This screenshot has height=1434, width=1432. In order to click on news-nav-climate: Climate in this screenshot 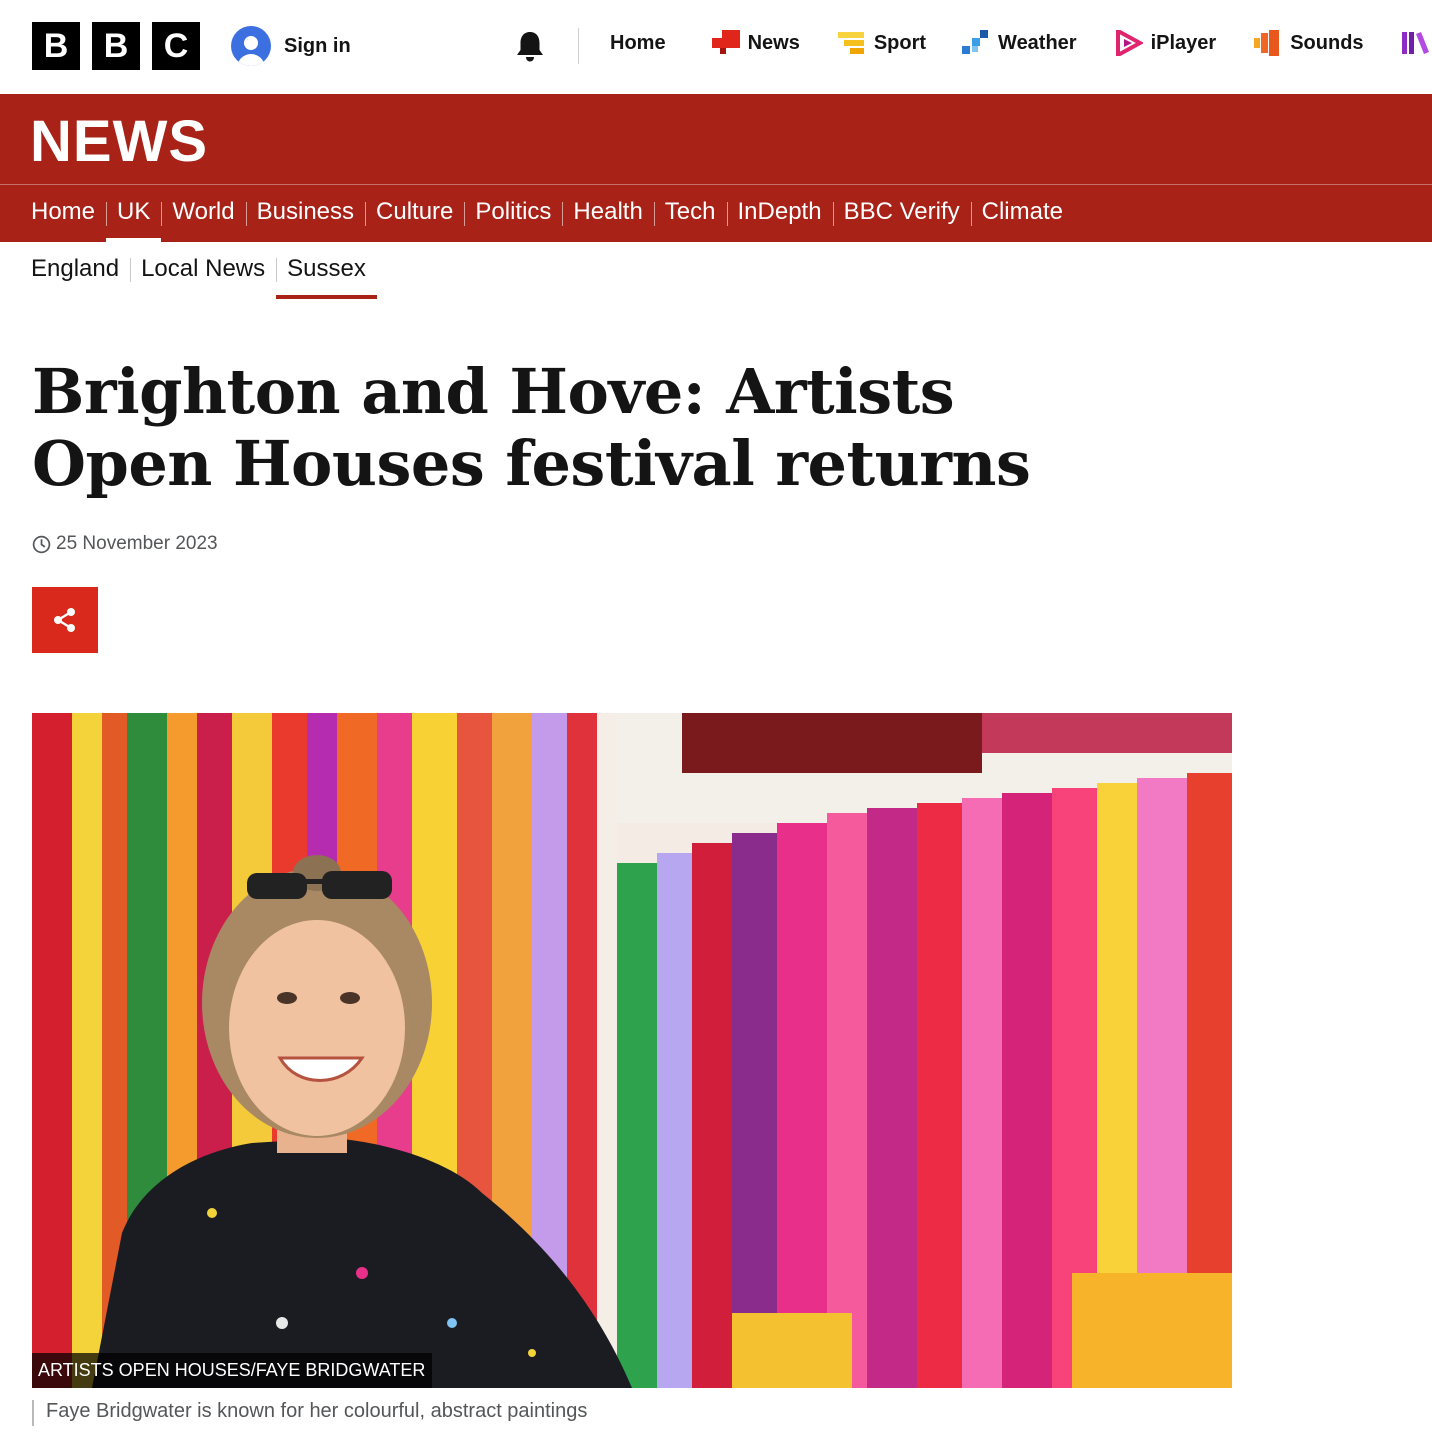, I will do `click(1022, 216)`.